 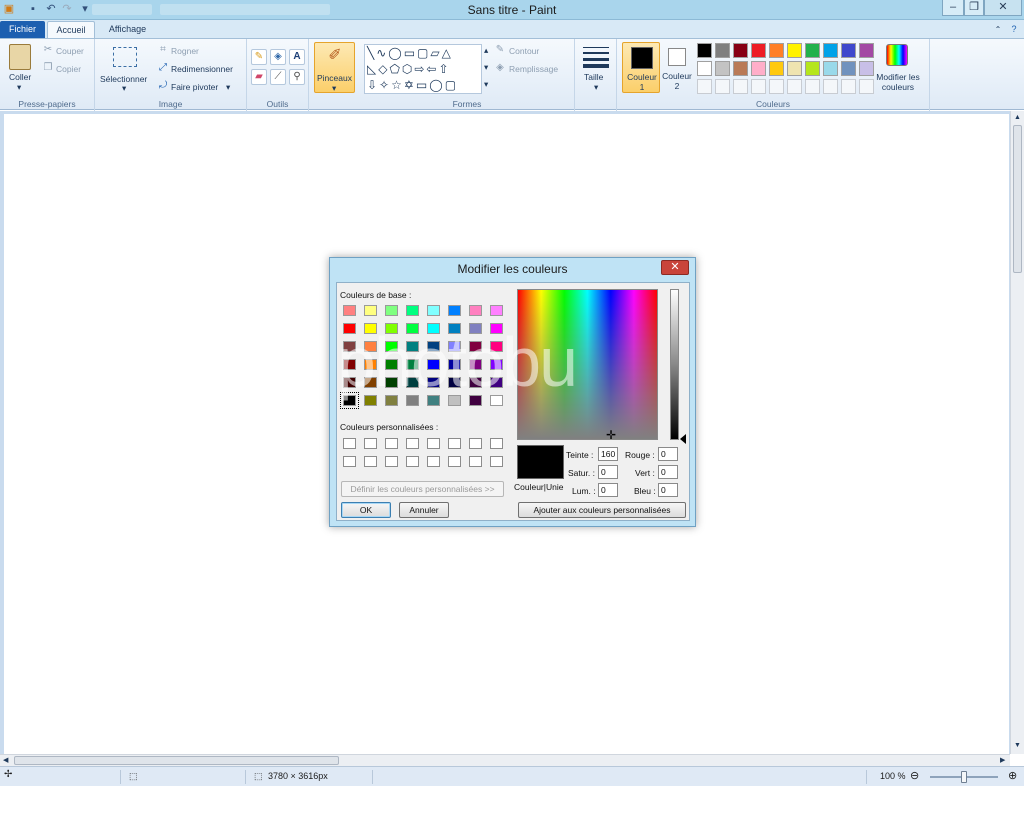 What do you see at coordinates (185, 51) in the screenshot?
I see `crop-button: Rogner` at bounding box center [185, 51].